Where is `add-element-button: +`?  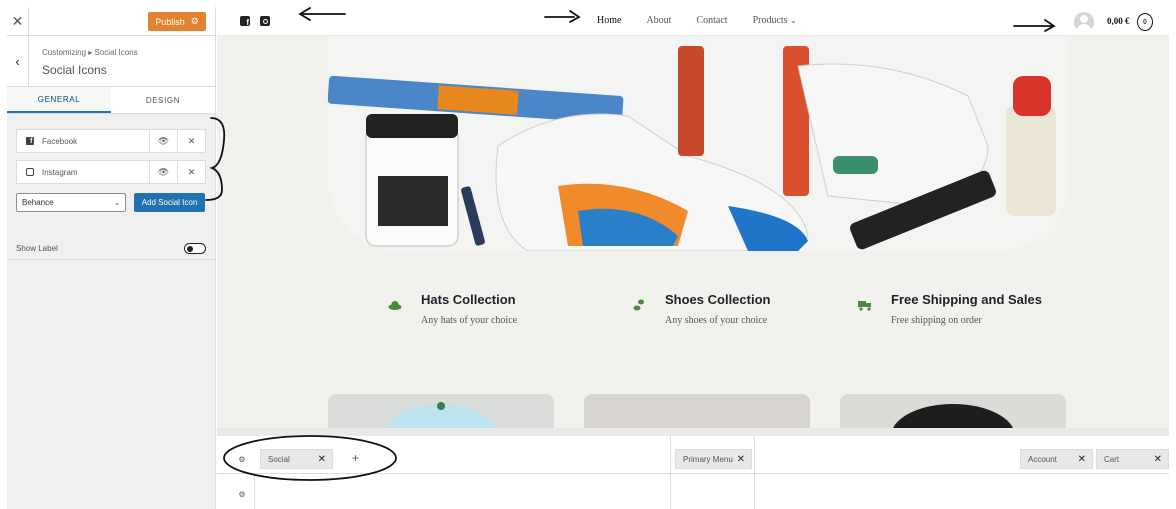
add-element-button: + is located at coordinates (355, 458).